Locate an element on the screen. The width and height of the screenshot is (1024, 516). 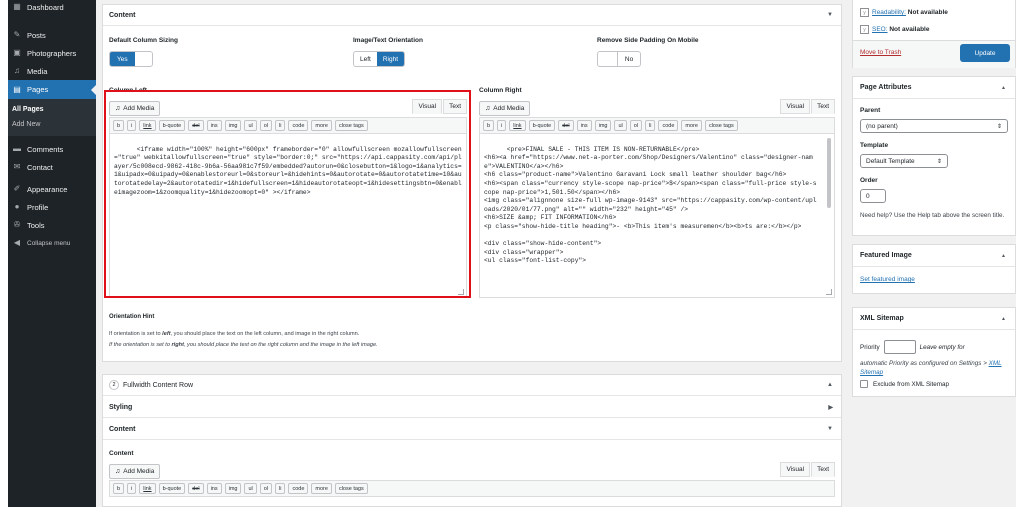
frame-right is located at coordinates (1020, 258).